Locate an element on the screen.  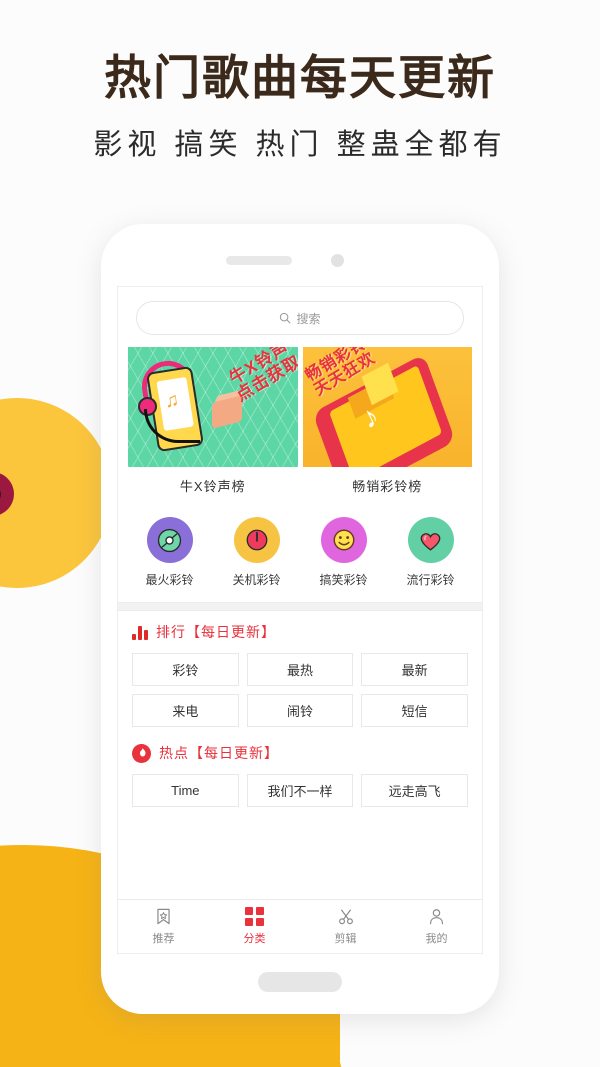
category-item-hottest: 最火彩铃 is located at coordinates (169, 552).